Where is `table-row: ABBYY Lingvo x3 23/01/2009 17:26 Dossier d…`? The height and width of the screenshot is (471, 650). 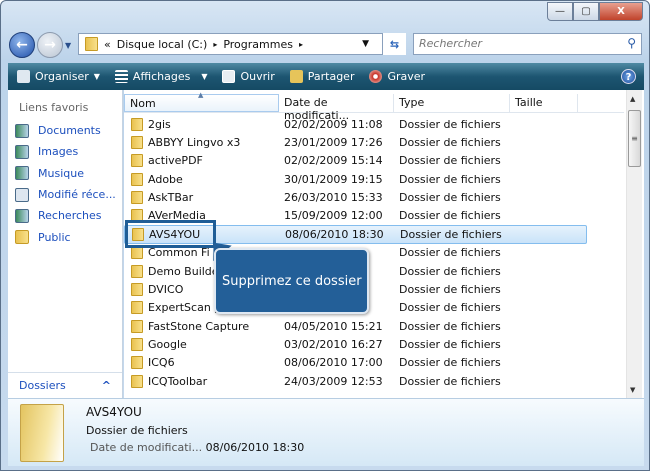 table-row: ABBYY Lingvo x3 23/01/2009 17:26 Dossier d… is located at coordinates (374, 142).